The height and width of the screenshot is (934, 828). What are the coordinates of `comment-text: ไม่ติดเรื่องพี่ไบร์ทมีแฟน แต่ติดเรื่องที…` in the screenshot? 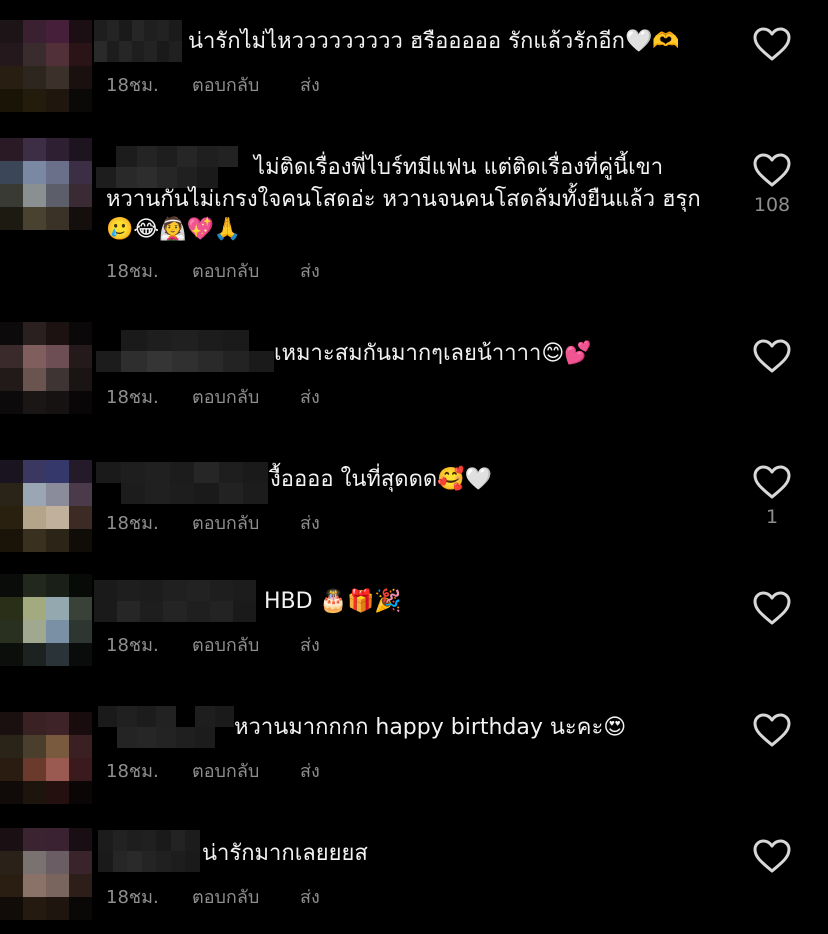 It's located at (459, 167).